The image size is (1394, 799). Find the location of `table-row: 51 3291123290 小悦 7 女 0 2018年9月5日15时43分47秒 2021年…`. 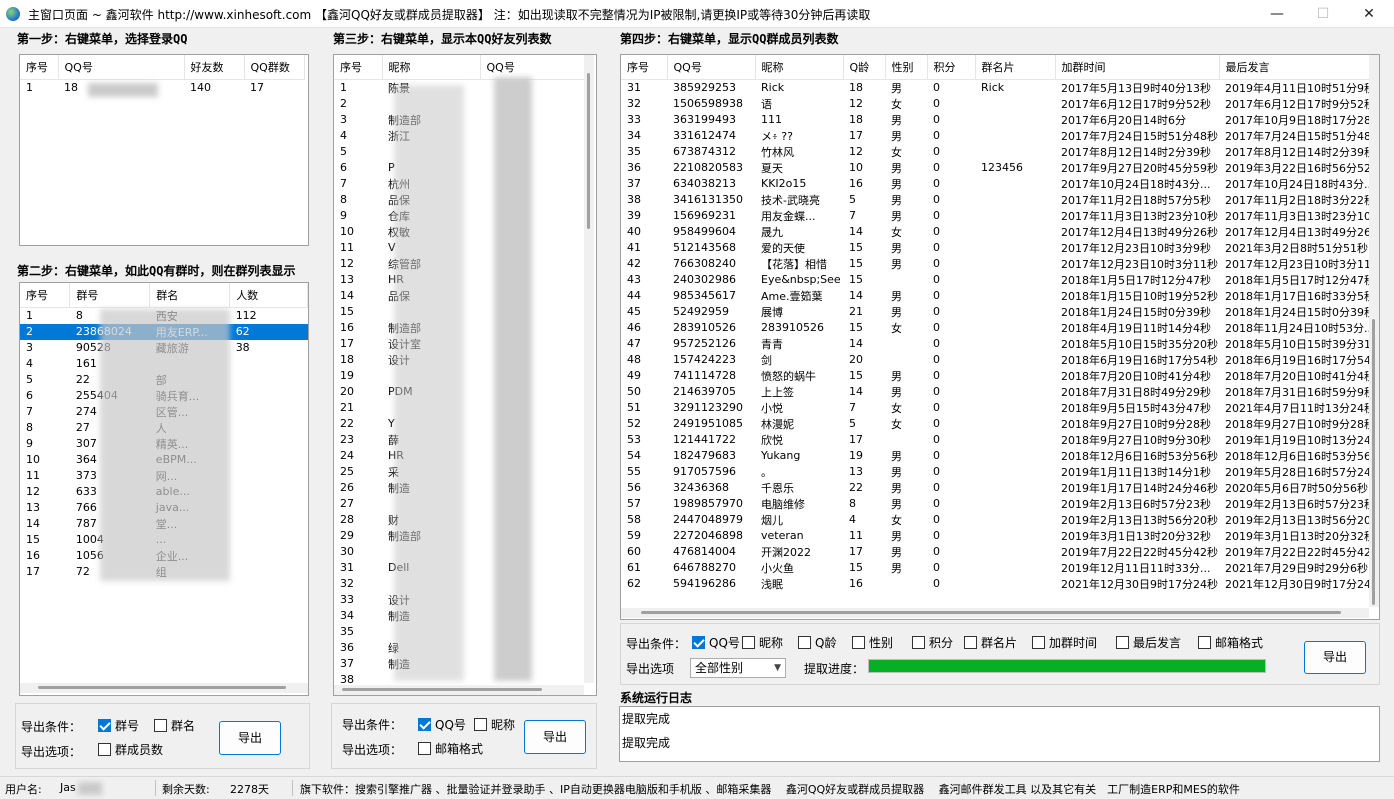

table-row: 51 3291123290 小悦 7 女 0 2018年9月5日15时43分47秒 2021年… is located at coordinates (998, 408).